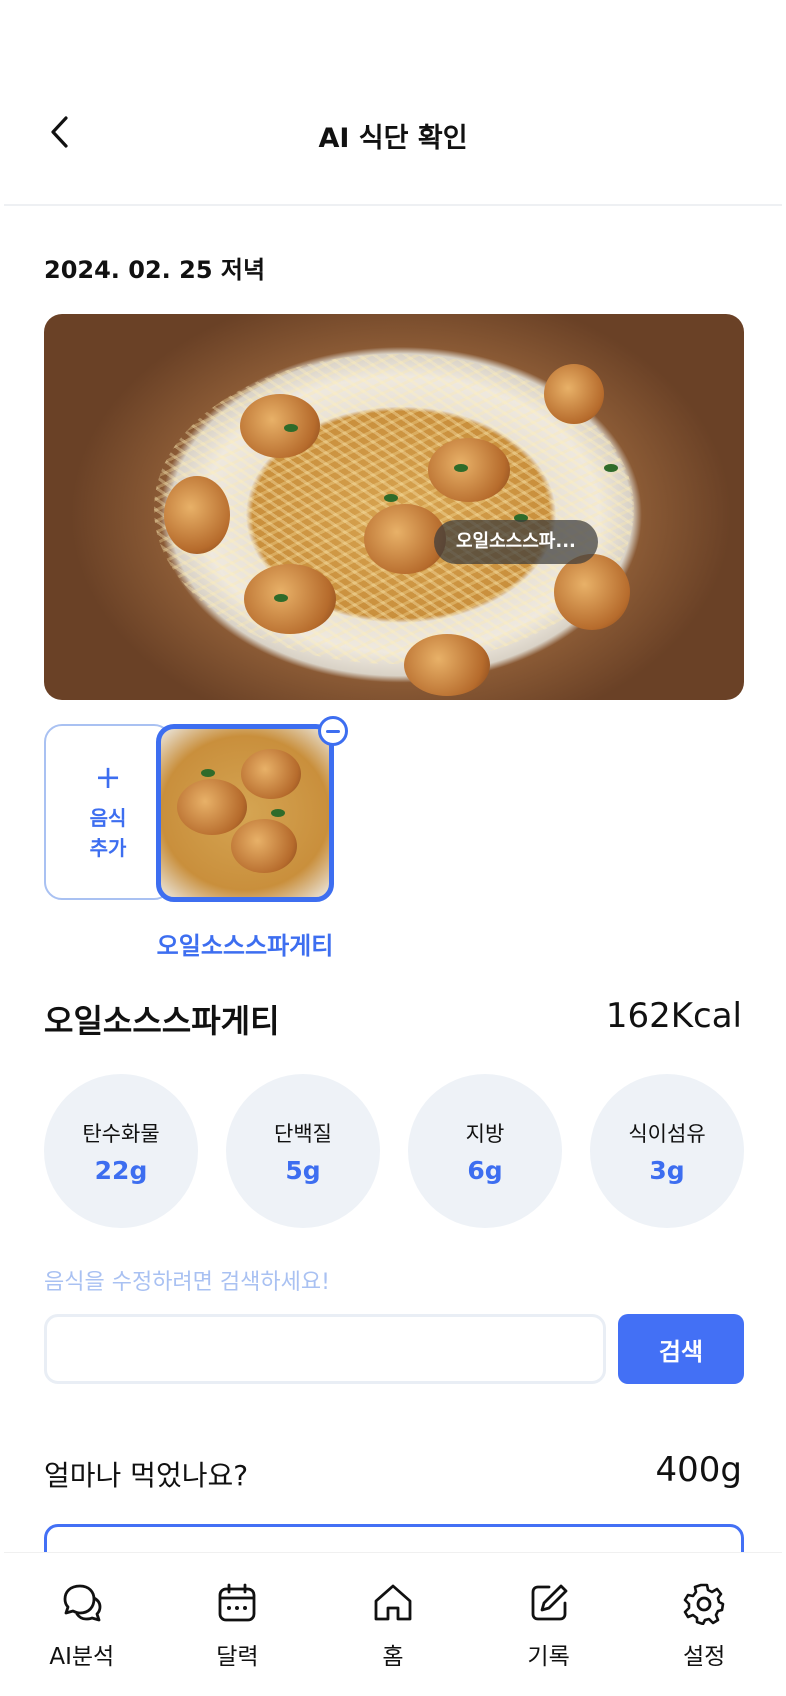 The image size is (786, 1696). I want to click on search-button: 검색, so click(681, 1349).